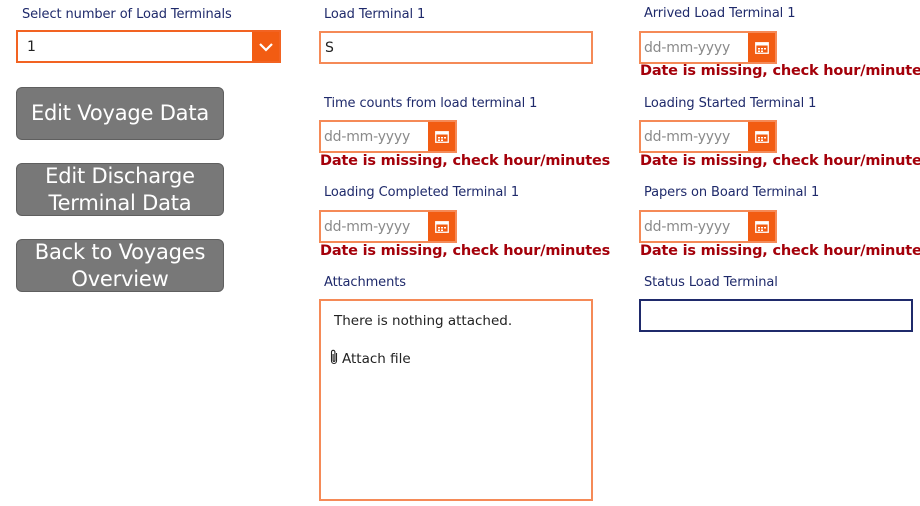 The image size is (920, 506). What do you see at coordinates (720, 13) in the screenshot?
I see `arrived-label: Arrived Load Terminal 1` at bounding box center [720, 13].